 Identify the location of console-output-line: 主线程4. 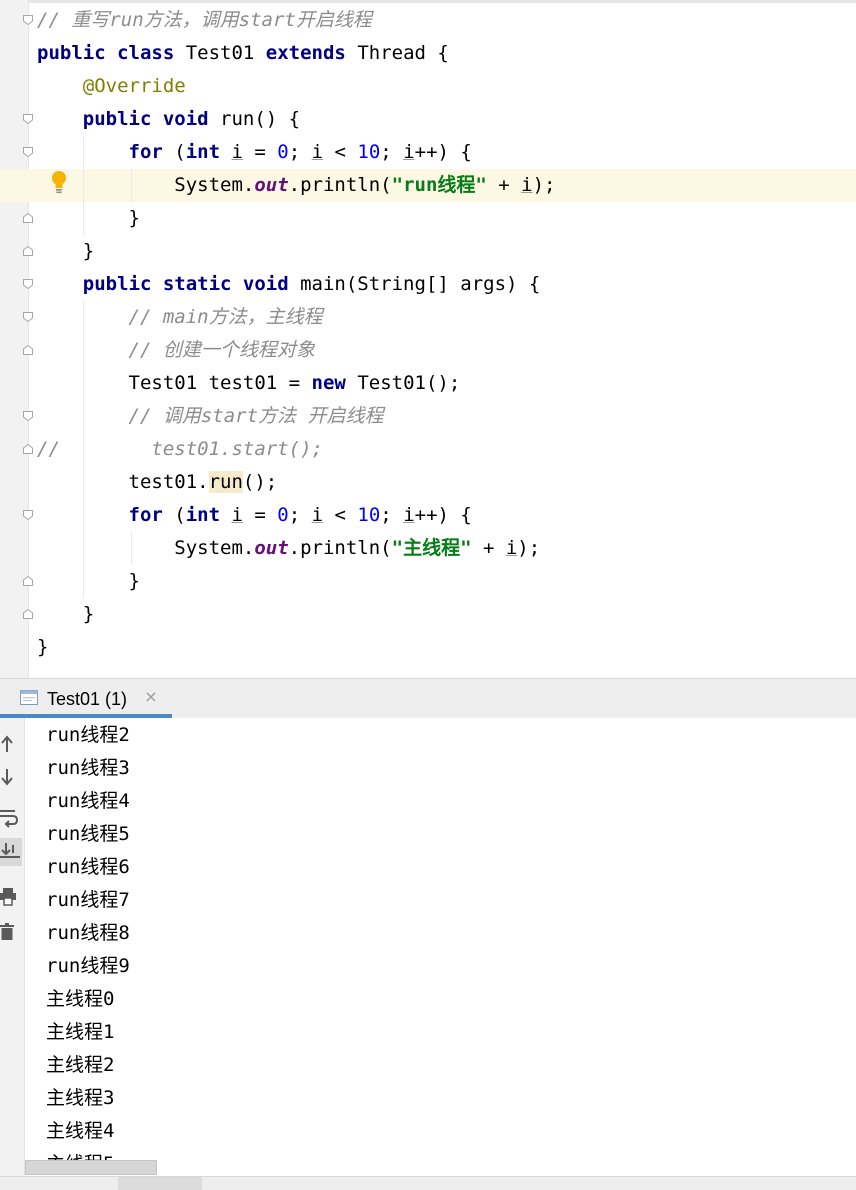
(80, 1131).